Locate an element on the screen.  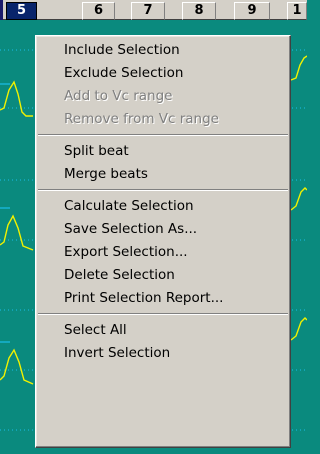
header-left-edge is located at coordinates (1, 10).